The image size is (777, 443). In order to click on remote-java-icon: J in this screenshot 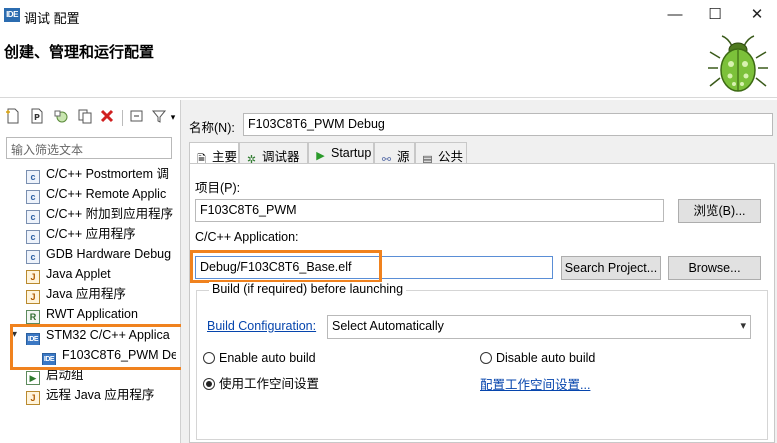, I will do `click(33, 398)`.